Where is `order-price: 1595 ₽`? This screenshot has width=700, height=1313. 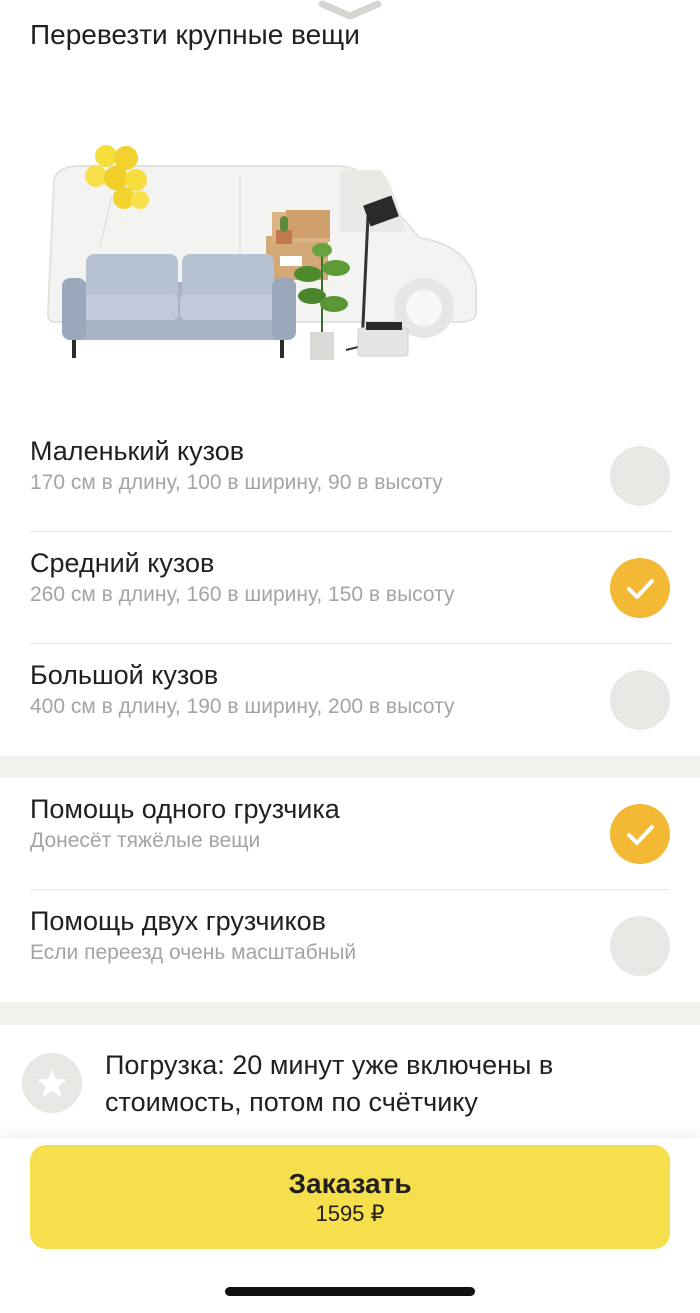
order-price: 1595 ₽ is located at coordinates (350, 1213).